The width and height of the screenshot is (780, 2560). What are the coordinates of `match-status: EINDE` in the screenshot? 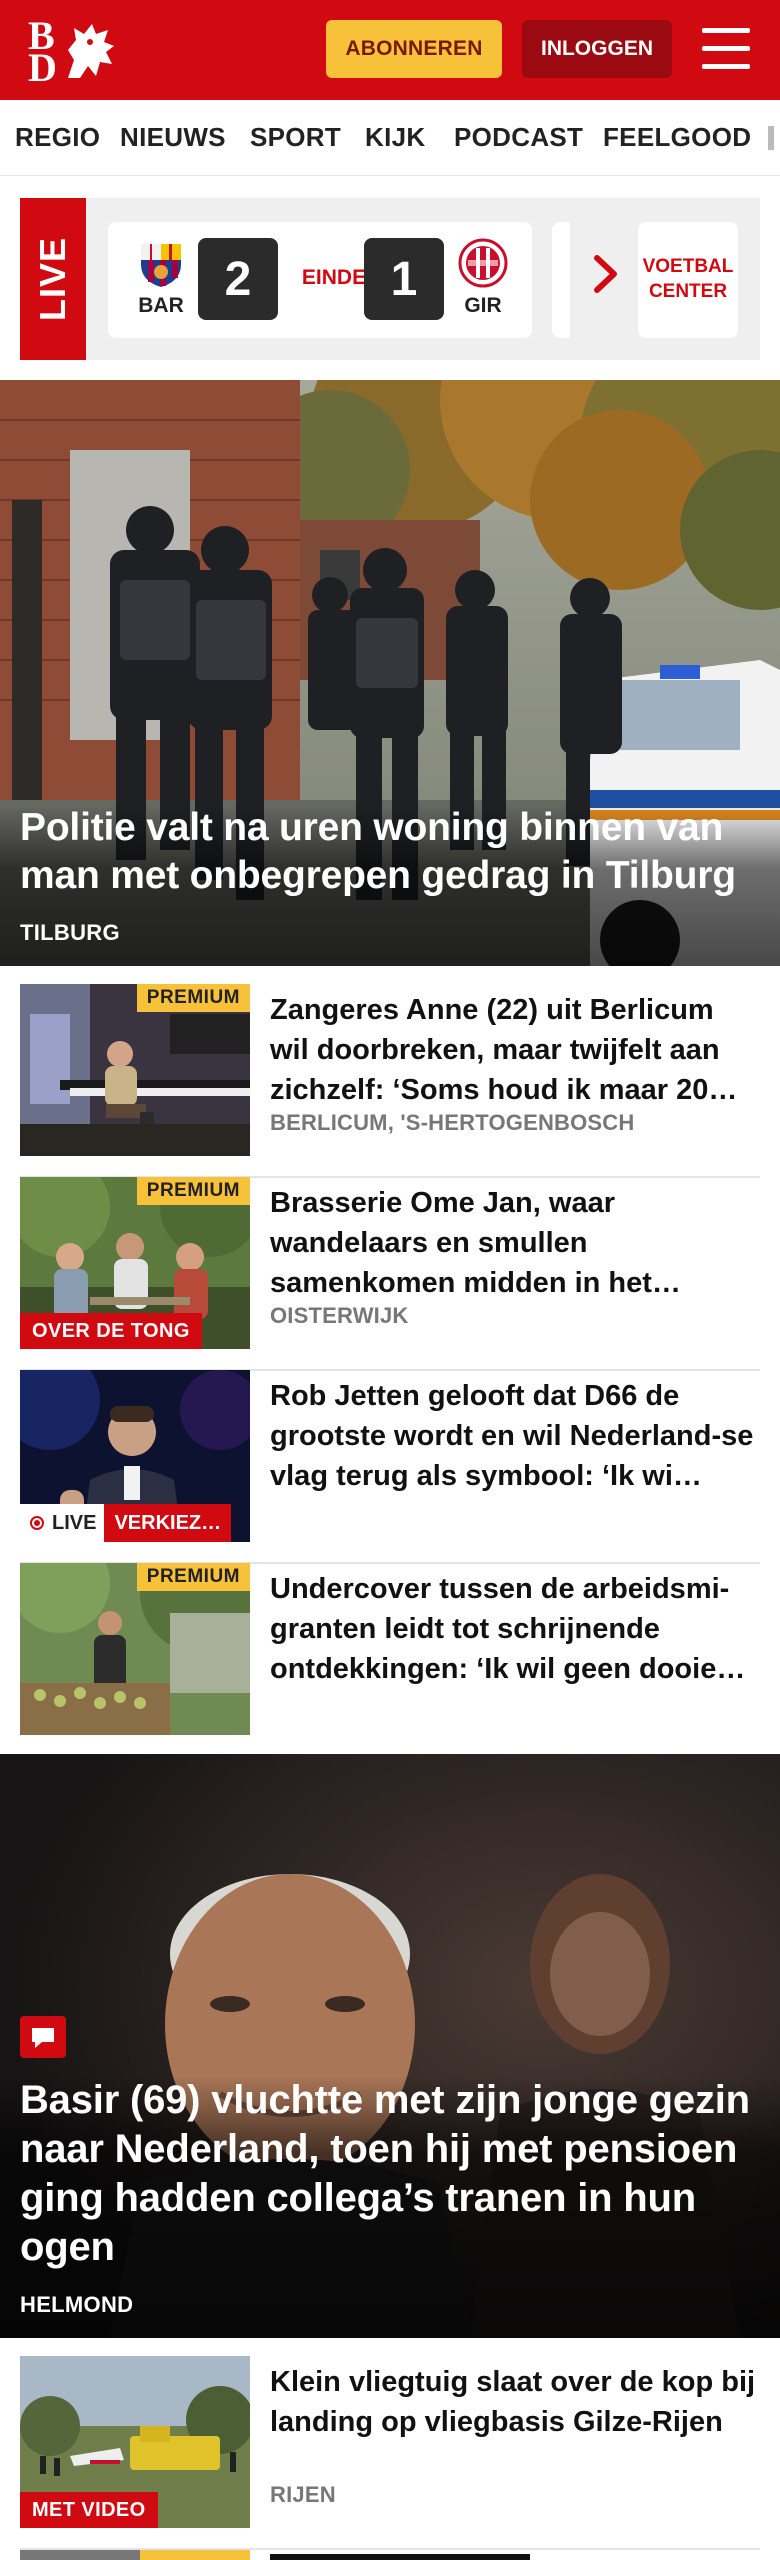 It's located at (334, 277).